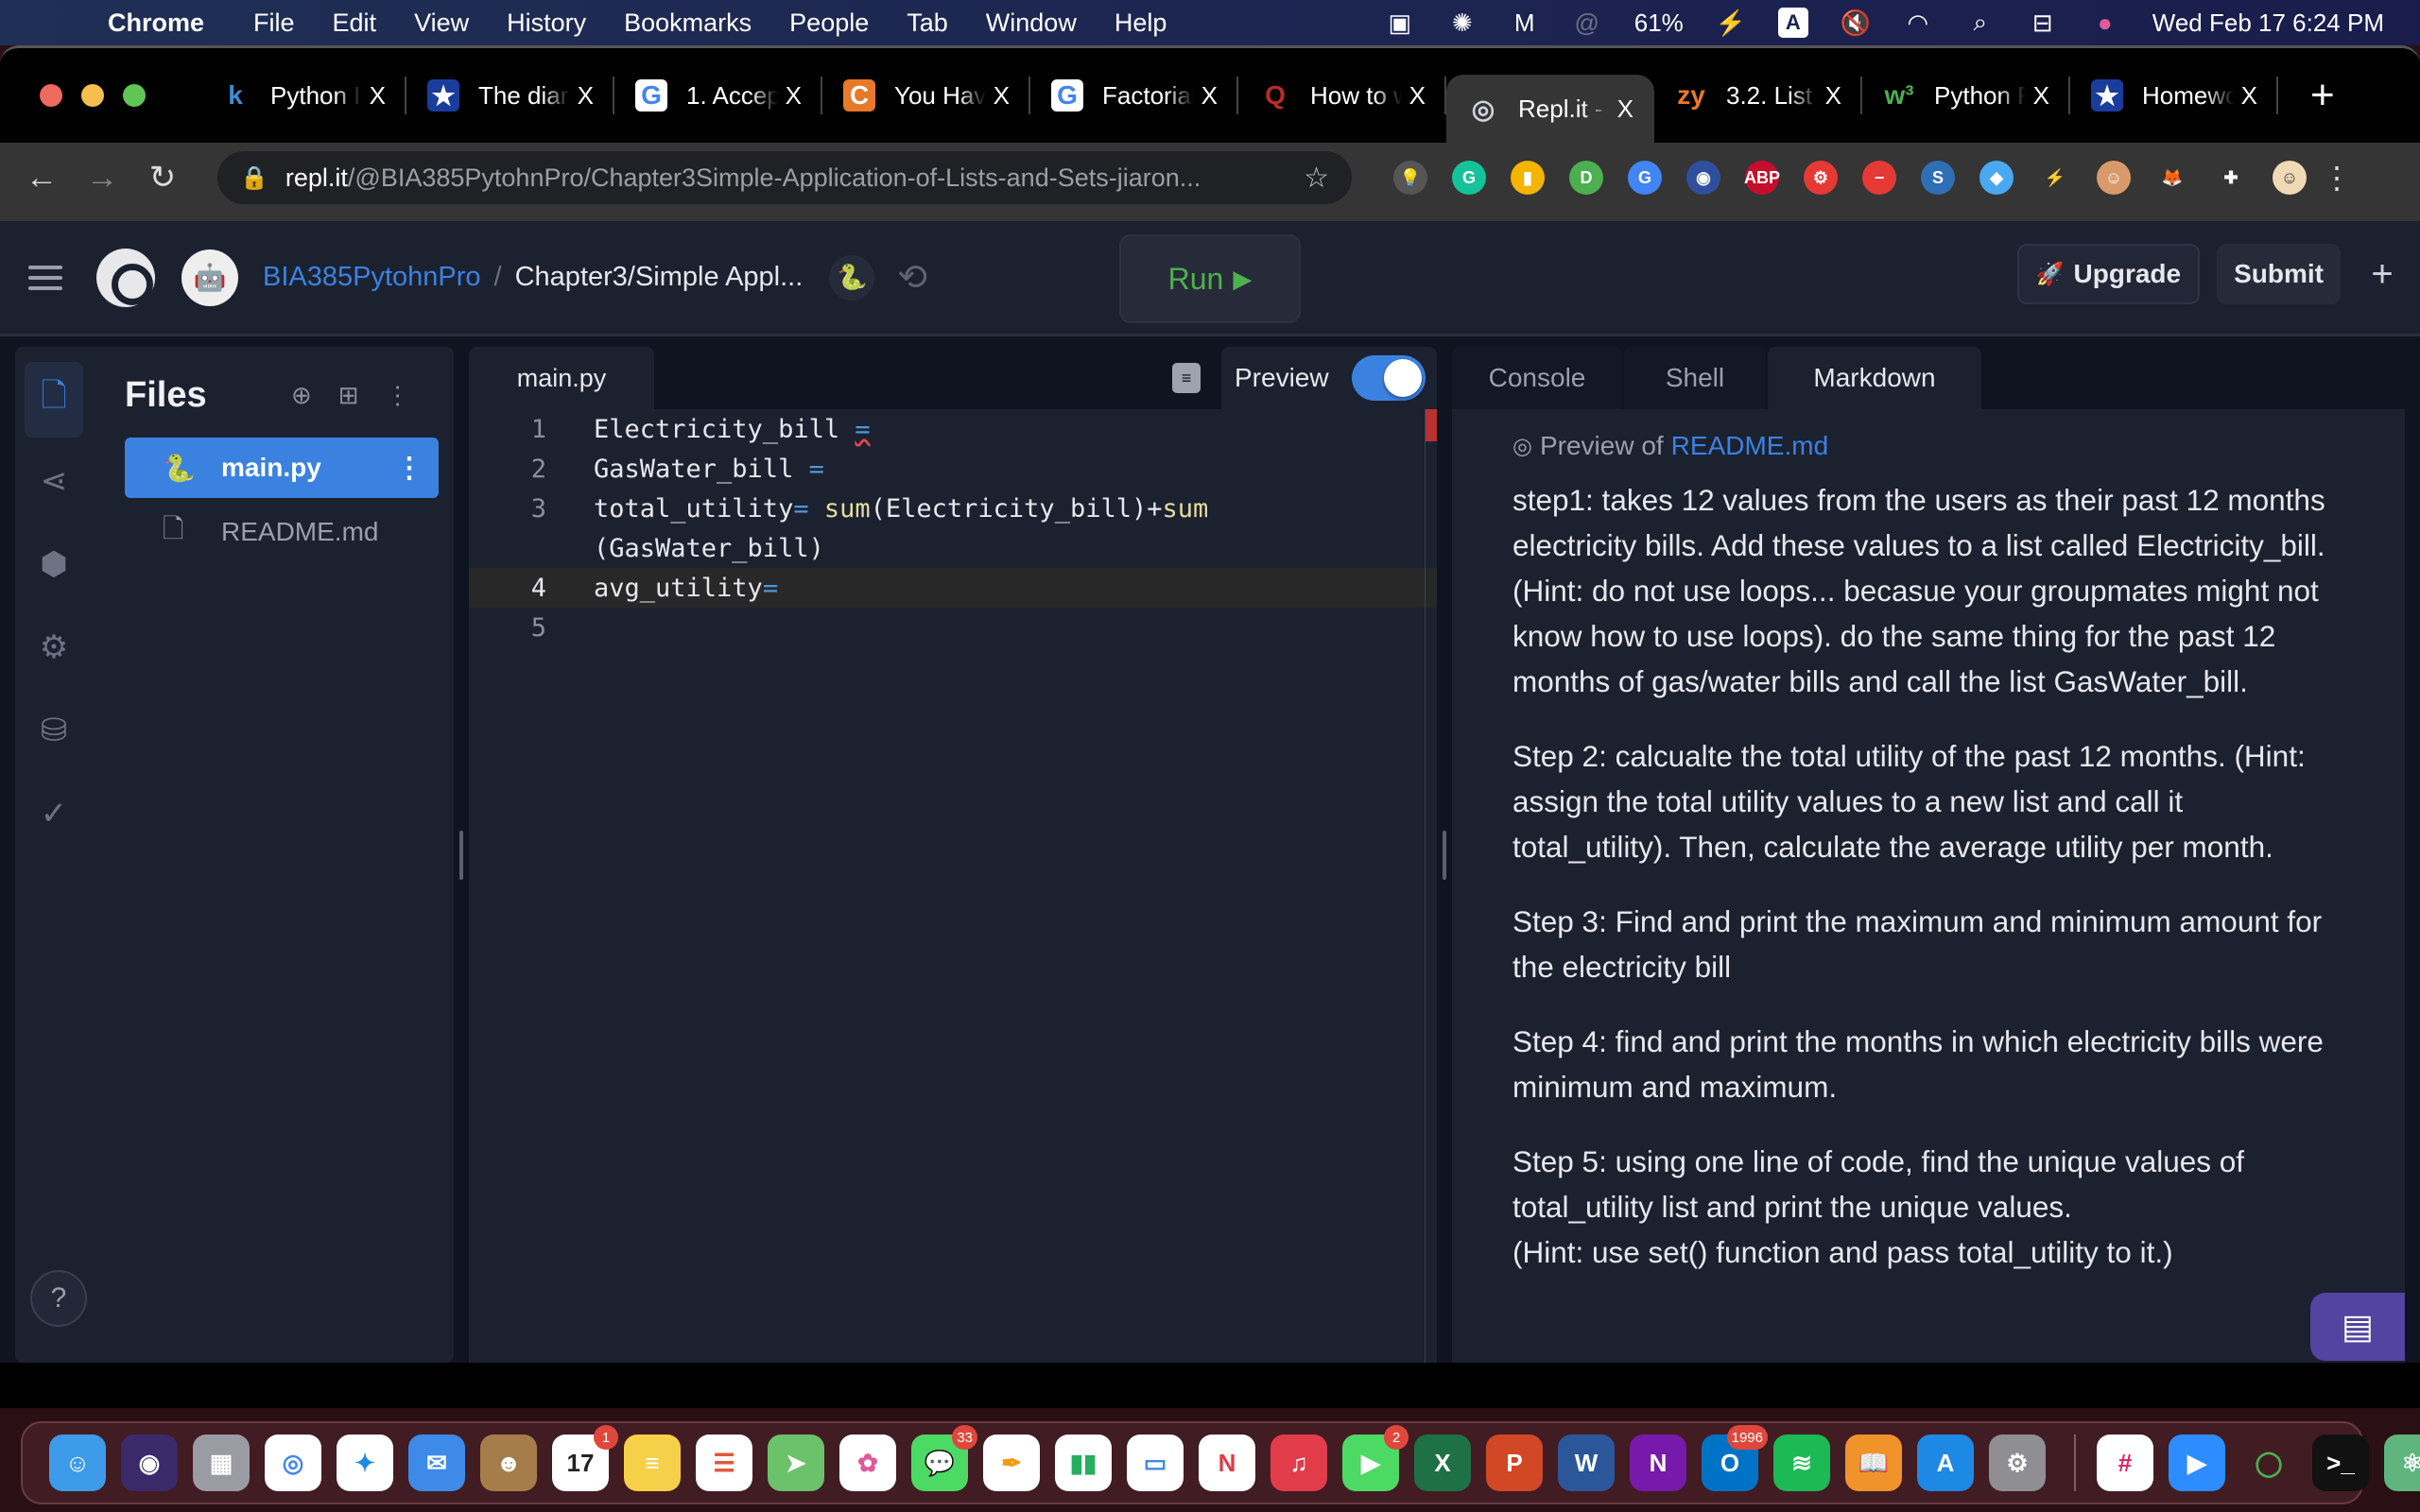  What do you see at coordinates (1210, 278) in the screenshot?
I see `run-button: Run ▶` at bounding box center [1210, 278].